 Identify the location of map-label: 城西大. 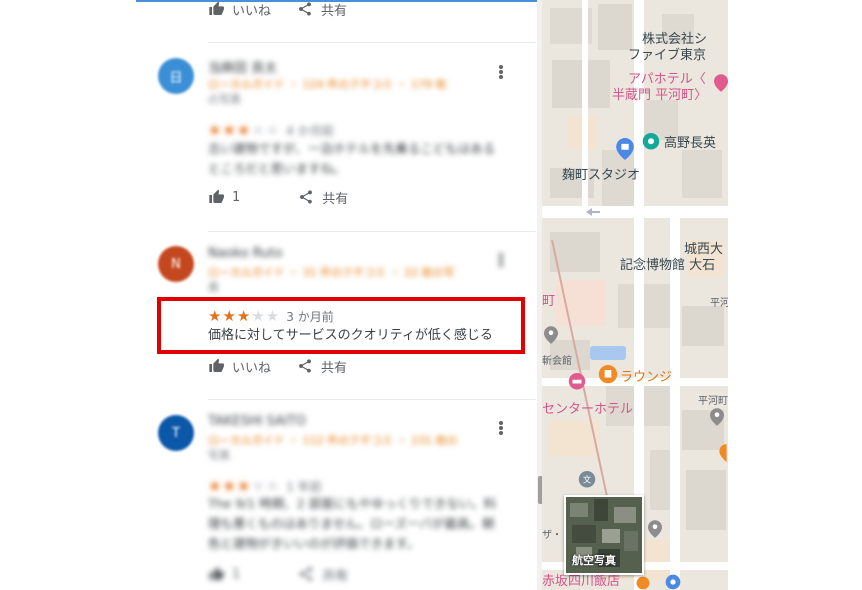
(703, 250).